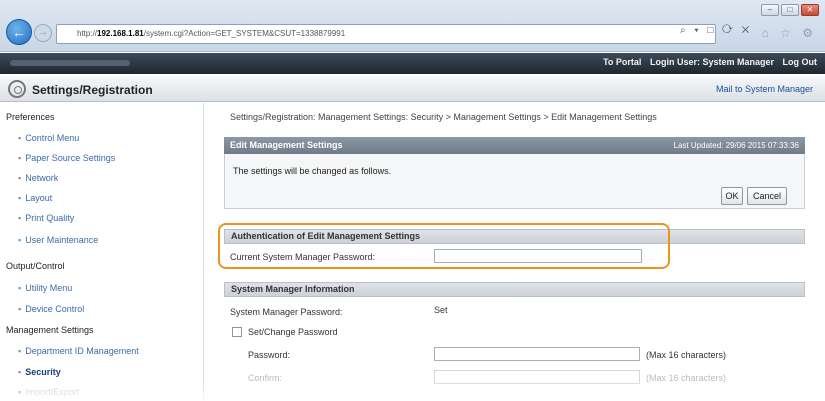  Describe the element at coordinates (55, 309) in the screenshot. I see `sidebar-item-label: Device Control` at that location.